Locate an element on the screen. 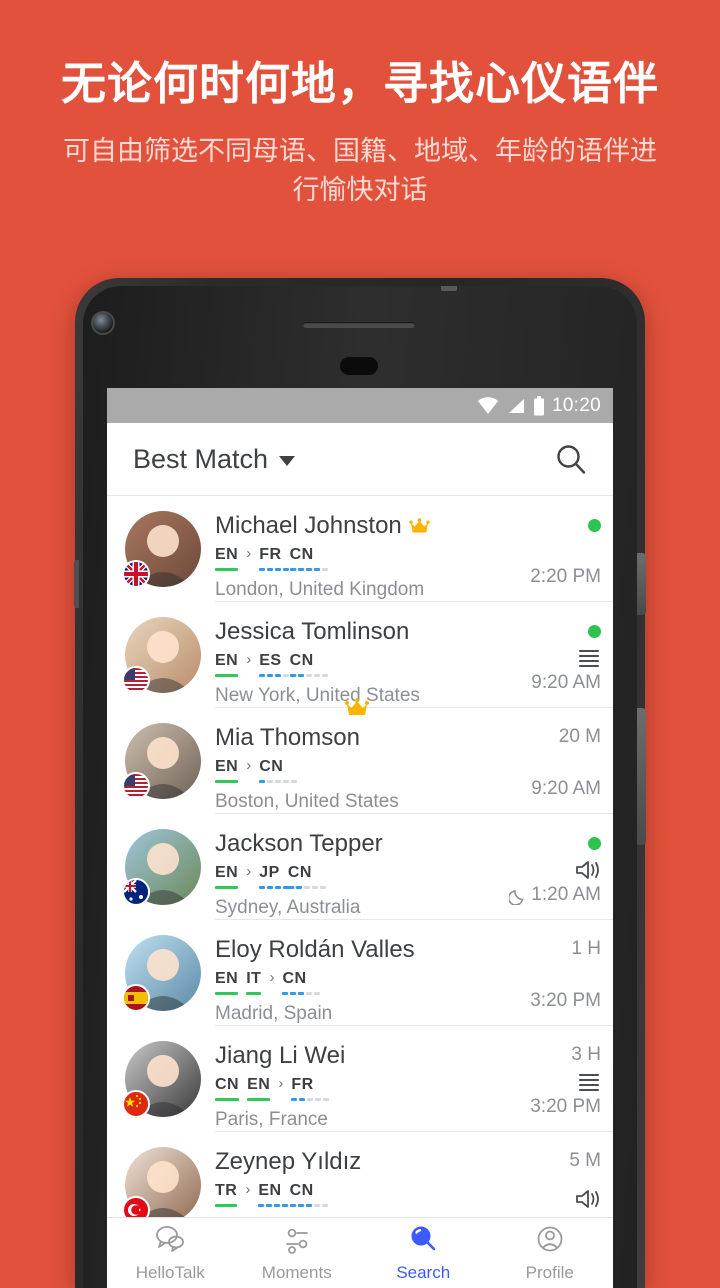 The image size is (720, 1288). list-item-meta: 2:20 PM is located at coordinates (565, 550).